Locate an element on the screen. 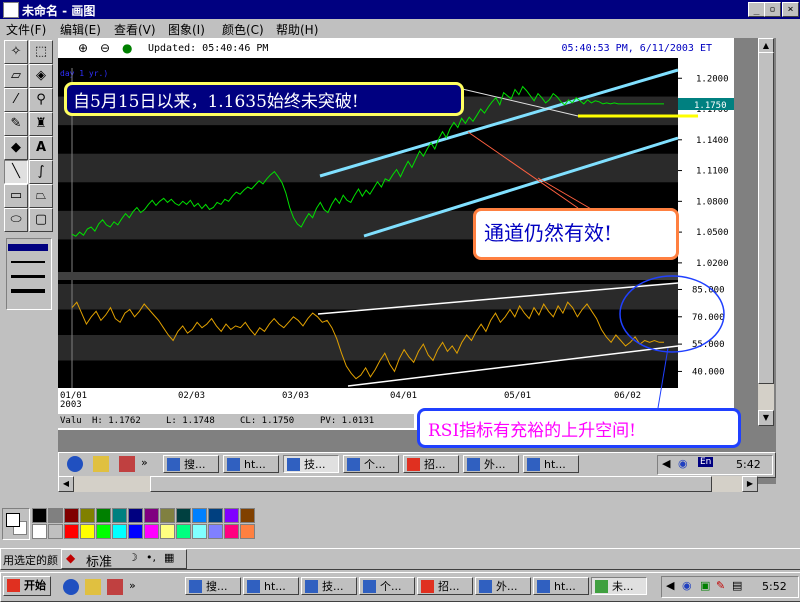  start-button: 开始 is located at coordinates (27, 586).